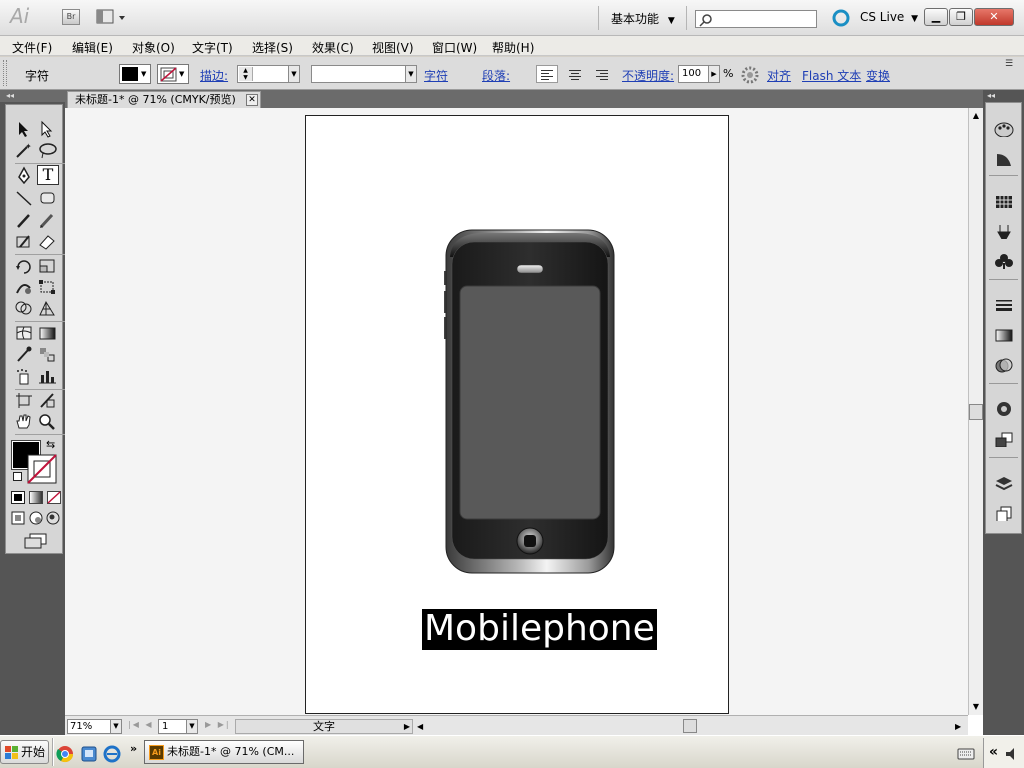  What do you see at coordinates (36, 497) in the screenshot?
I see `gradient-mode-button` at bounding box center [36, 497].